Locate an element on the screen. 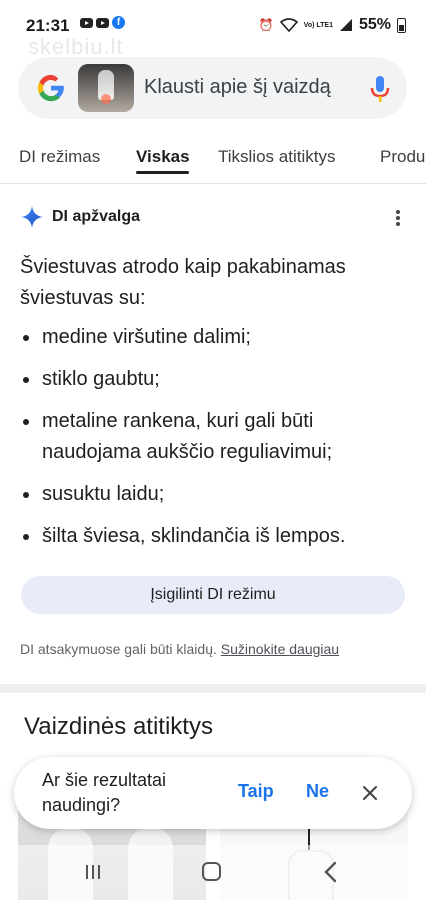 Image resolution: width=426 pixels, height=900 pixels. back-icon is located at coordinates (331, 872).